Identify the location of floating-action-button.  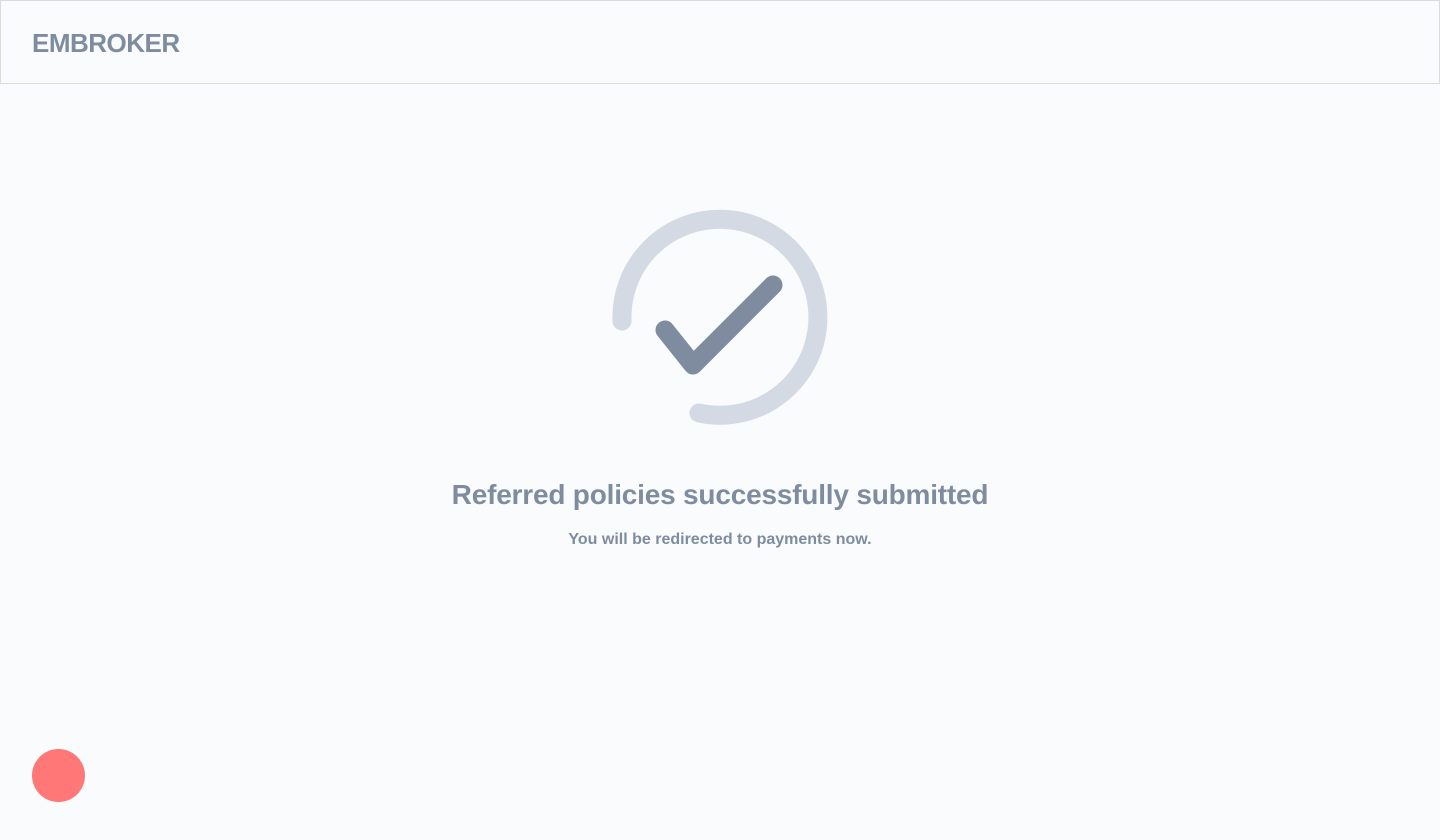
(58, 775).